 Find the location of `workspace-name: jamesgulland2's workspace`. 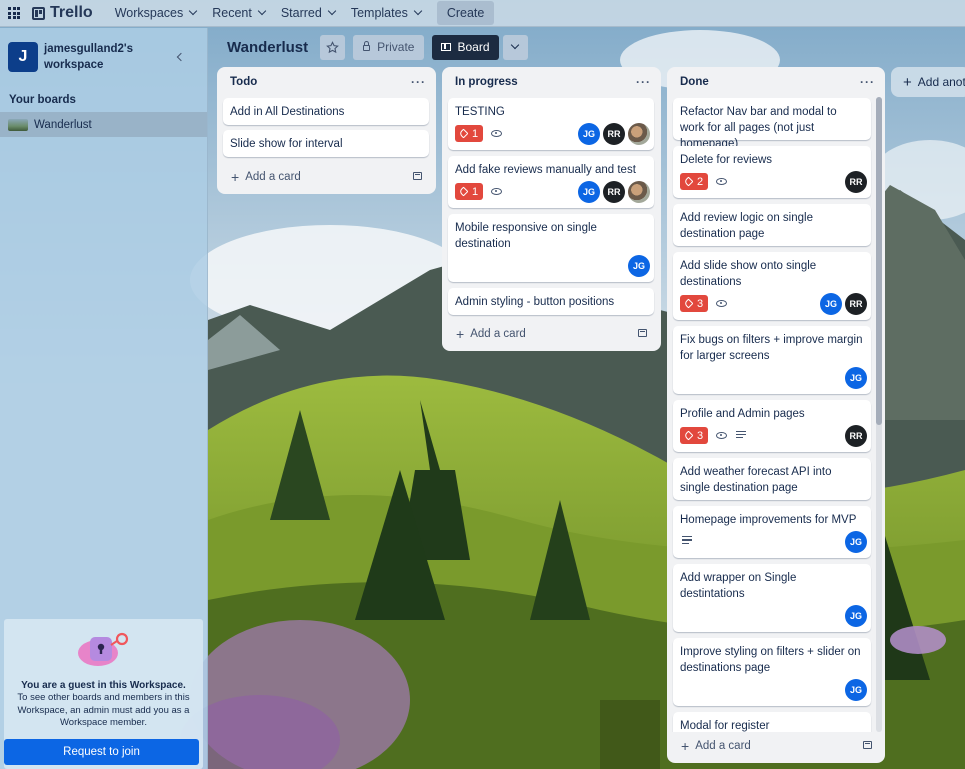

workspace-name: jamesgulland2's workspace is located at coordinates (104, 57).